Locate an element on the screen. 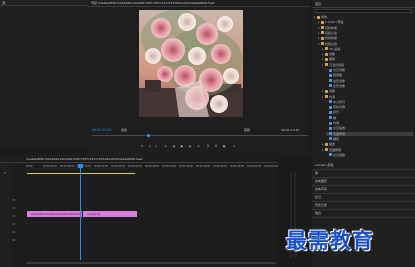 The height and width of the screenshot is (267, 415). effect-item: 内滑 is located at coordinates (332, 123).